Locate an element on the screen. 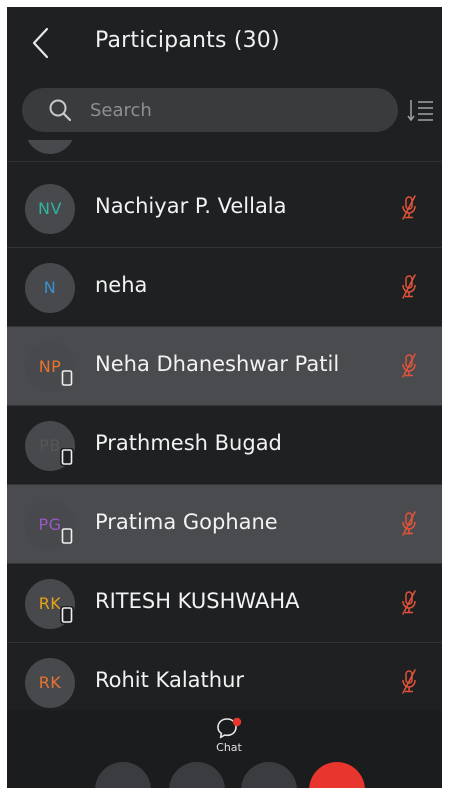  participant-row: NV Nachiyar P. Vellala is located at coordinates (224, 208).